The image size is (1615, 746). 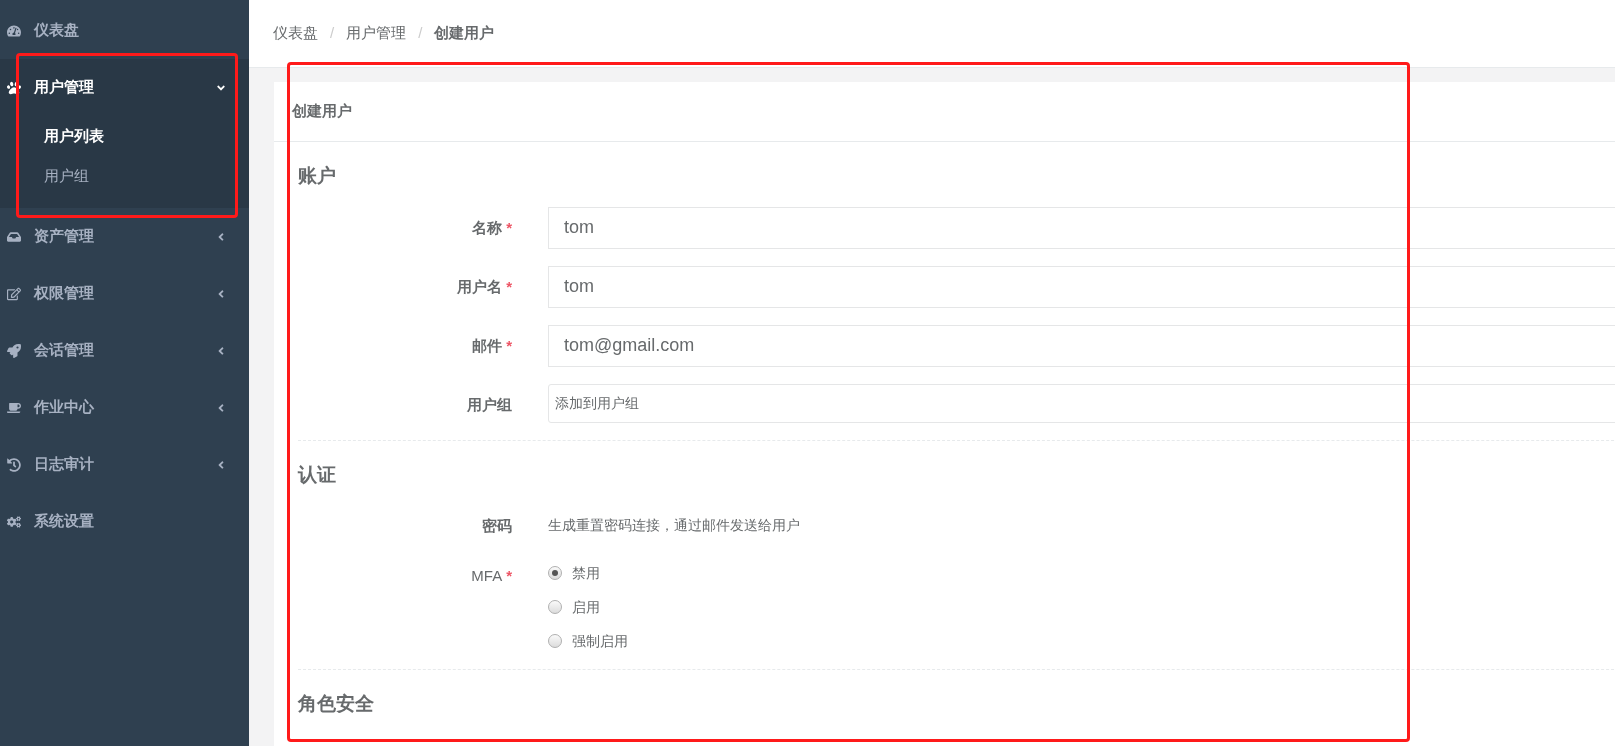 I want to click on paw-icon, so click(x=14, y=87).